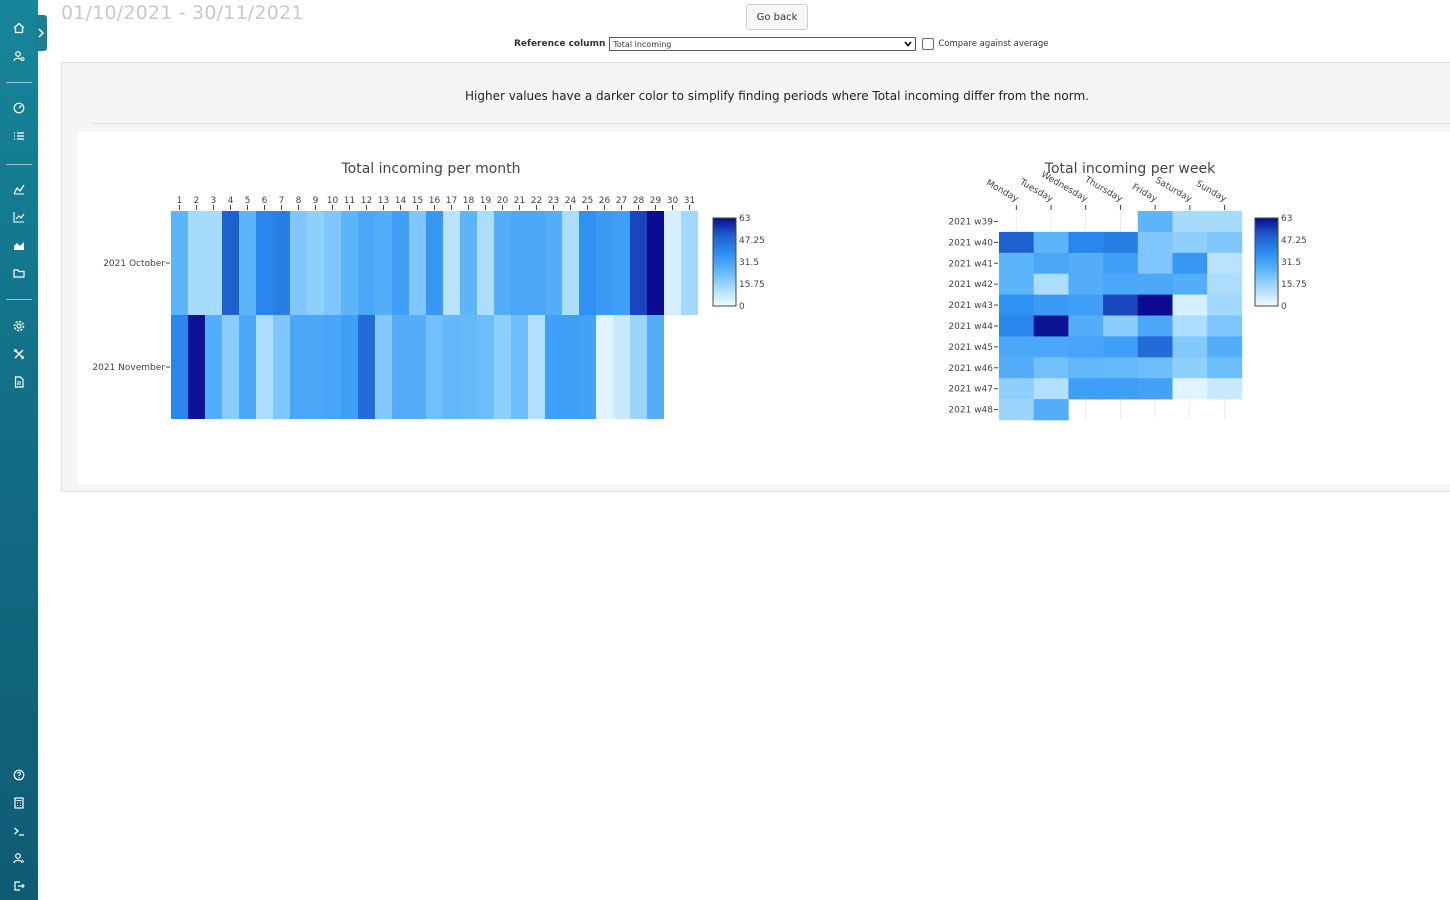 The image size is (1450, 900). What do you see at coordinates (231, 201) in the screenshot?
I see `x-tick-label: 4` at bounding box center [231, 201].